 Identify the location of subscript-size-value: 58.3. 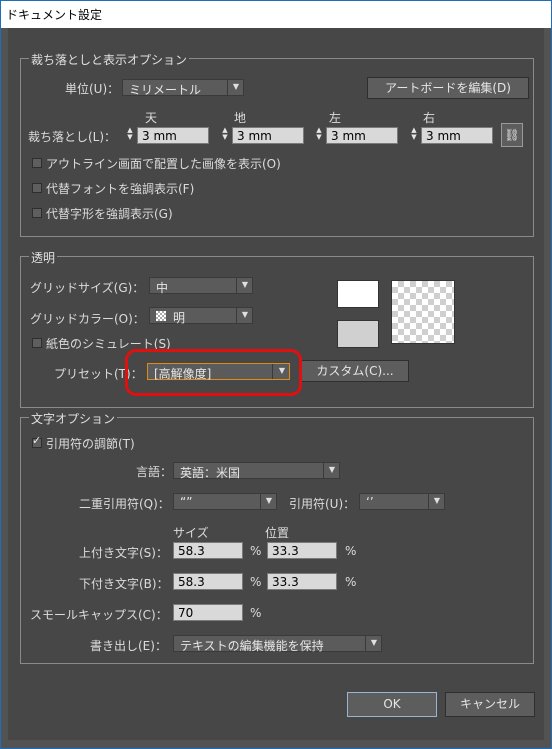
(191, 582).